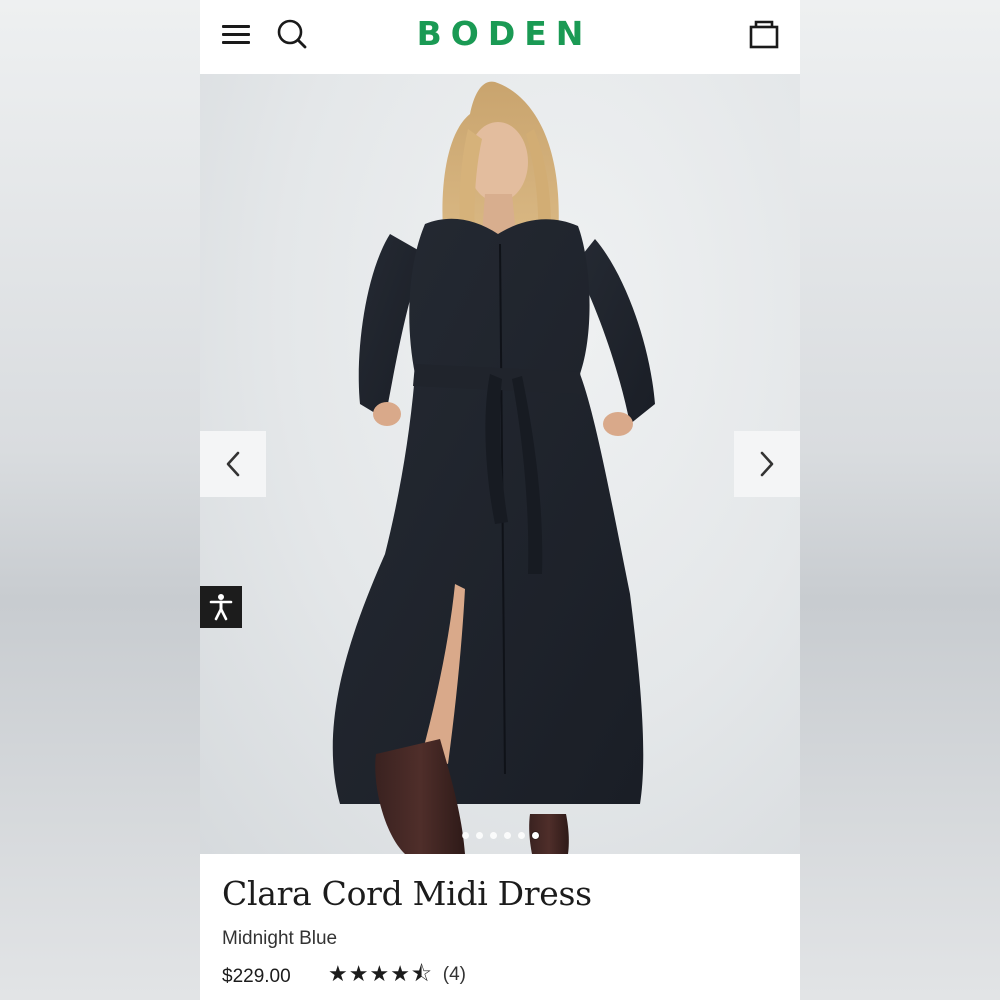 This screenshot has height=1000, width=1000. What do you see at coordinates (500, 835) in the screenshot?
I see `carousel-pagination` at bounding box center [500, 835].